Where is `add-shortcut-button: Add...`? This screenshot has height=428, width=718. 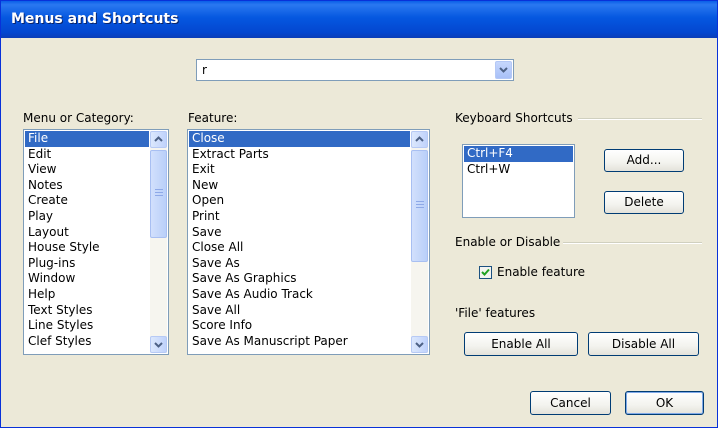
add-shortcut-button: Add... is located at coordinates (644, 160).